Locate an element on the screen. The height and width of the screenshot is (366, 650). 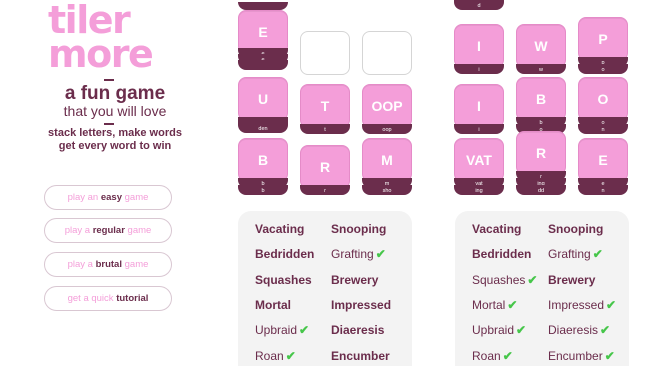
tile-stack: O o n is located at coordinates (603, 106).